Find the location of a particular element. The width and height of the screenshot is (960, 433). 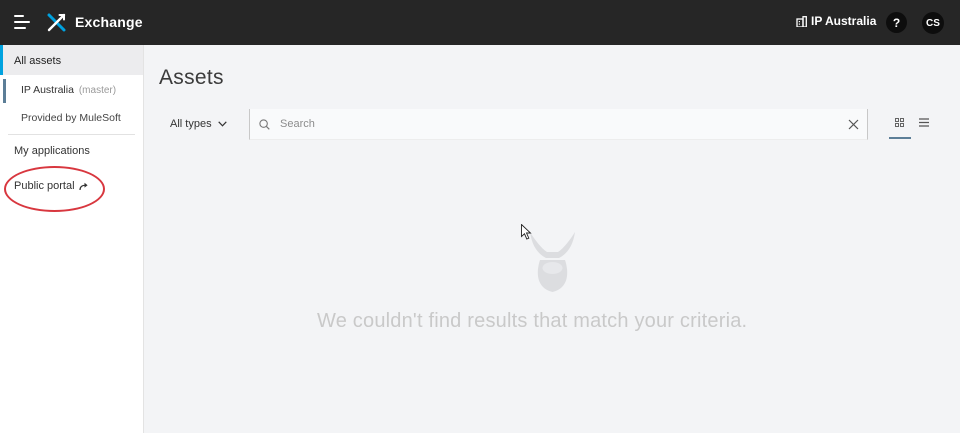

sidebar-divider is located at coordinates (71, 134).